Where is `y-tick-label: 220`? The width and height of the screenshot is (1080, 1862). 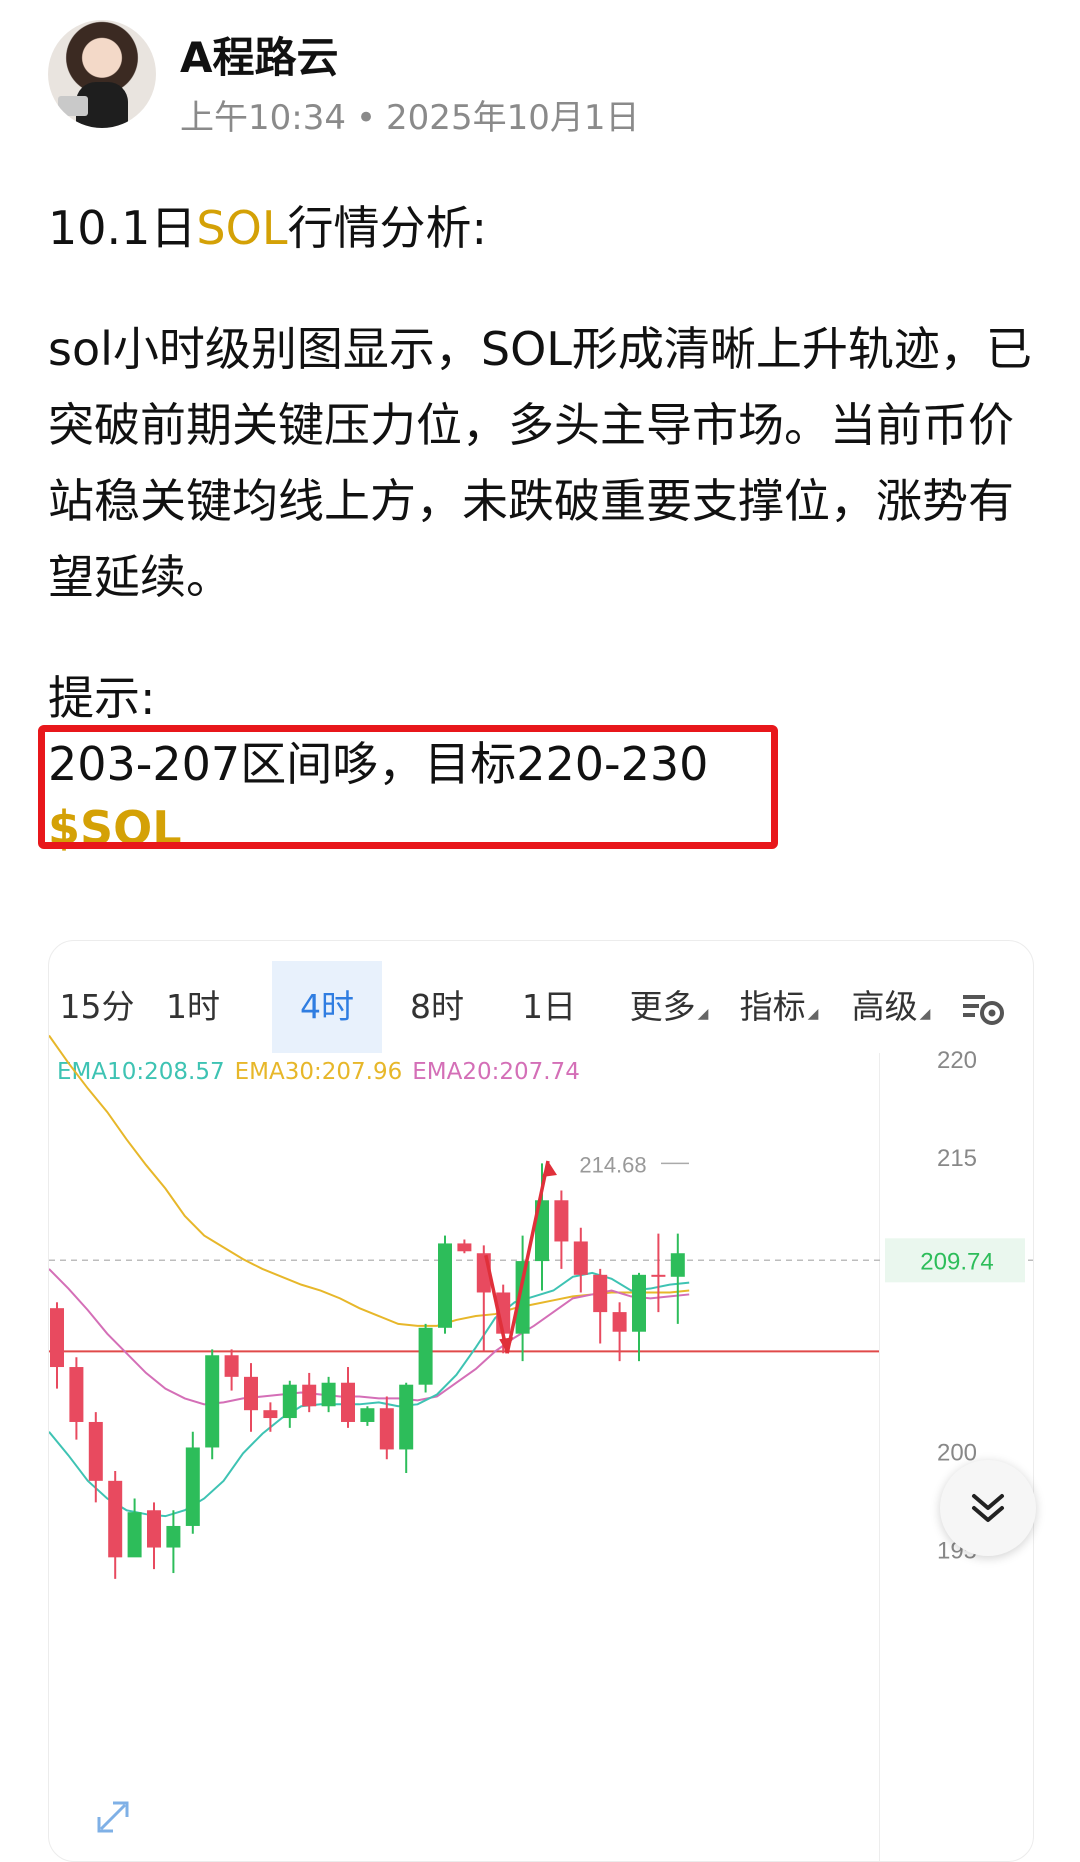 y-tick-label: 220 is located at coordinates (957, 1060).